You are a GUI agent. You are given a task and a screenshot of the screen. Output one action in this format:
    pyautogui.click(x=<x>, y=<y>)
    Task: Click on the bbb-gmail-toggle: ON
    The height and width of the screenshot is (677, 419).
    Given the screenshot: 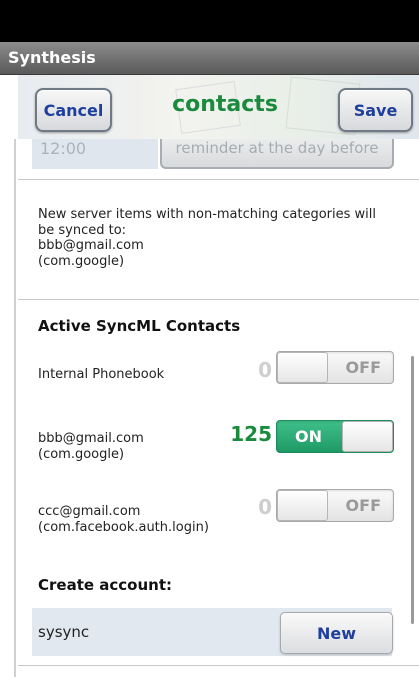 What is the action you would take?
    pyautogui.click(x=335, y=436)
    